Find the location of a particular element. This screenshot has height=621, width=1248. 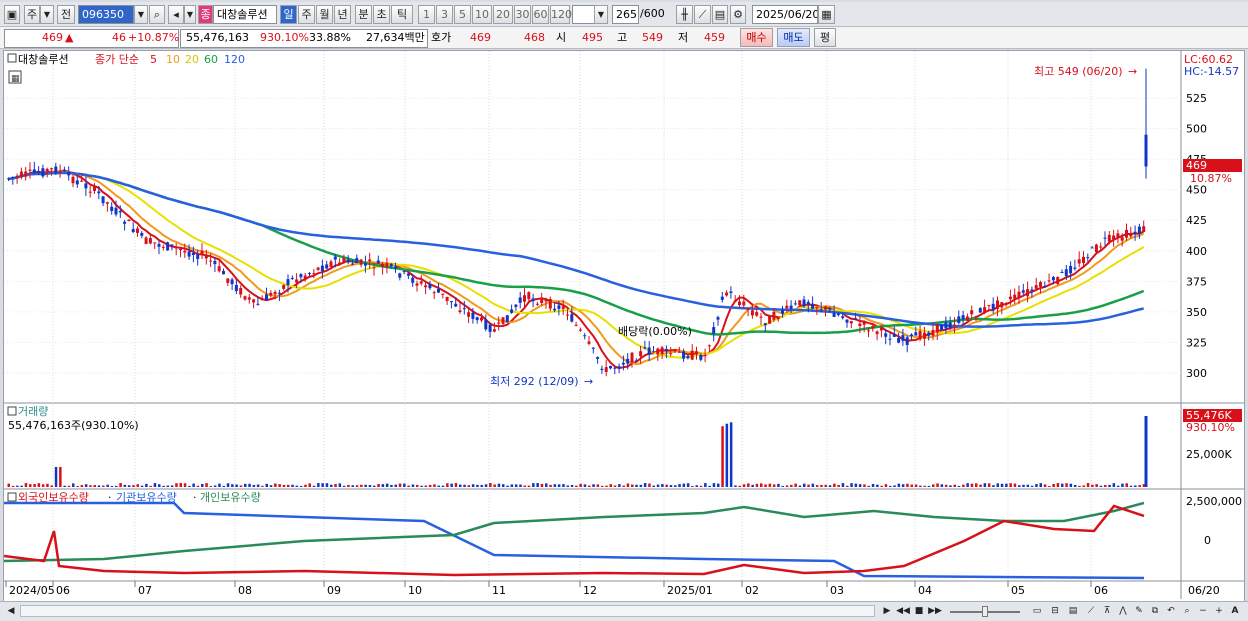

period-second: 초 is located at coordinates (381, 14).